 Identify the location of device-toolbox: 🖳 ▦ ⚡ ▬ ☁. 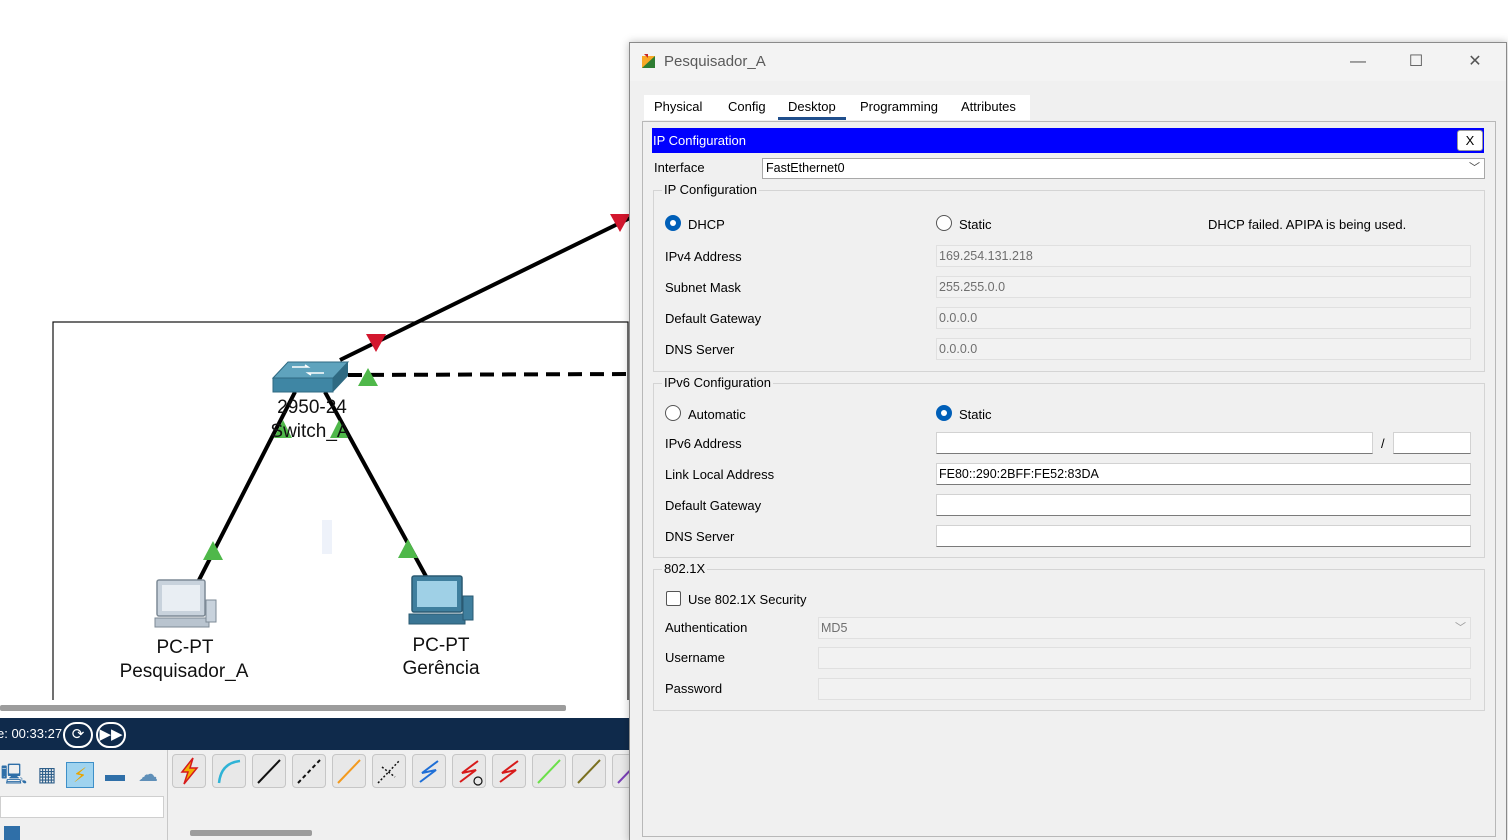
(320, 795).